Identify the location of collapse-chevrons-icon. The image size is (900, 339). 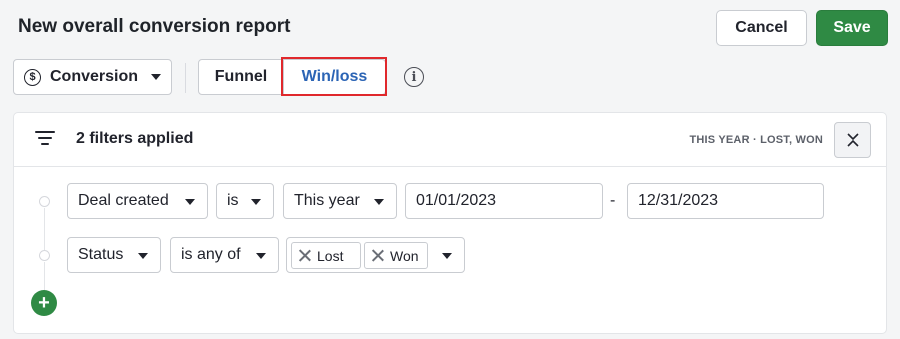
(852, 140).